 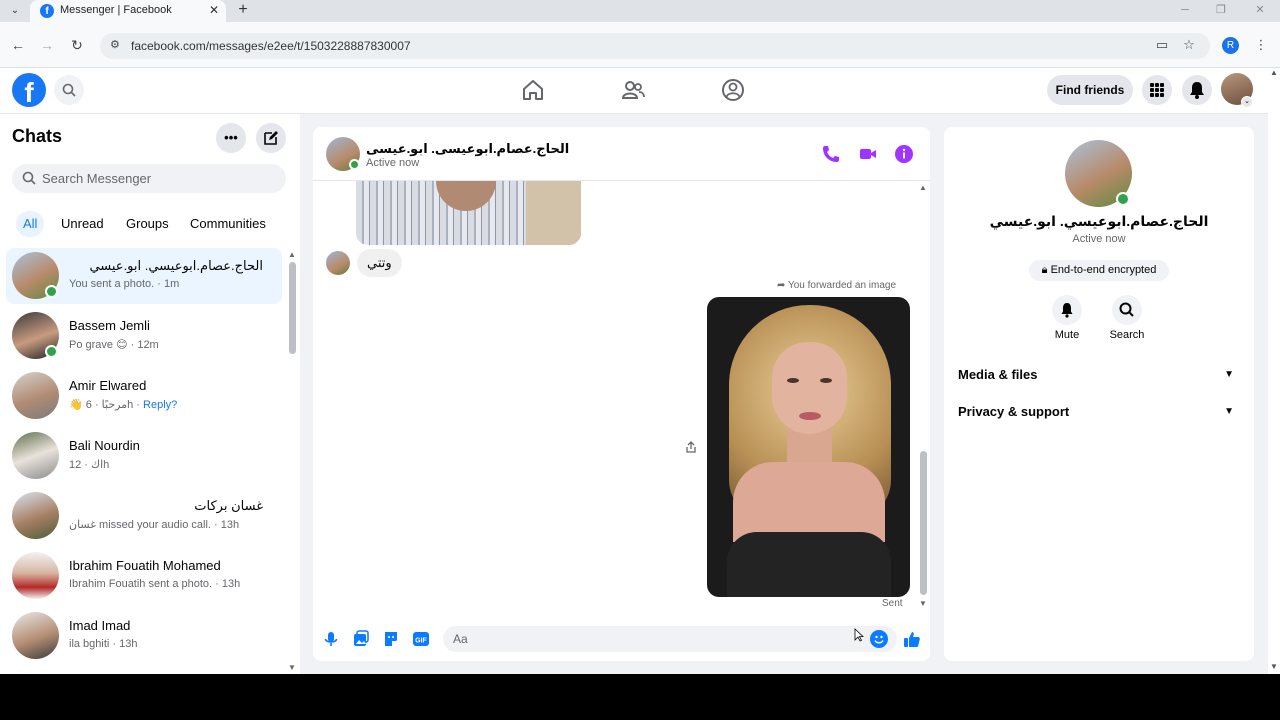 What do you see at coordinates (923, 187) in the screenshot?
I see `conversation-scroll-up-icon: ▲` at bounding box center [923, 187].